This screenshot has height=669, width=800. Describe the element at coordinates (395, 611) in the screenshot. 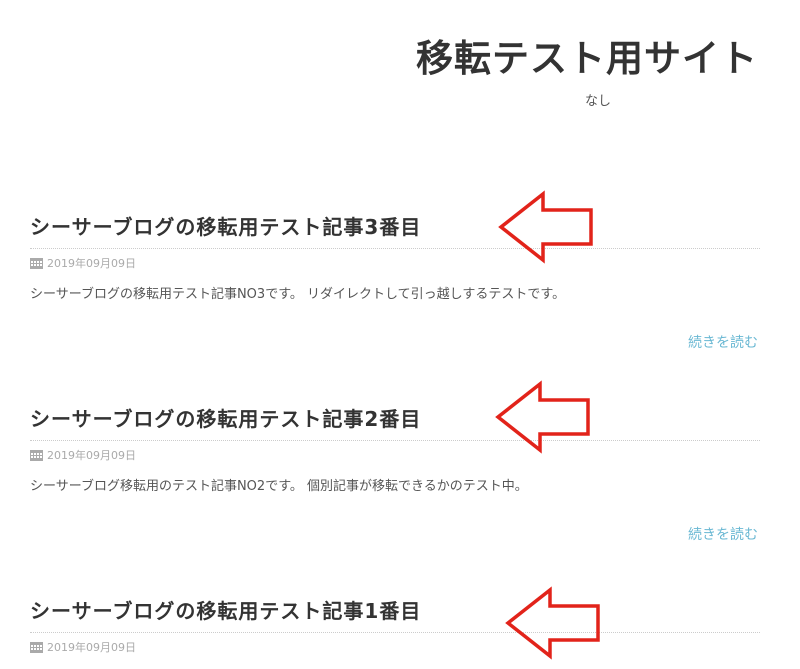

I see `post-title: シーサーブログの移転用テスト記事1番目` at that location.